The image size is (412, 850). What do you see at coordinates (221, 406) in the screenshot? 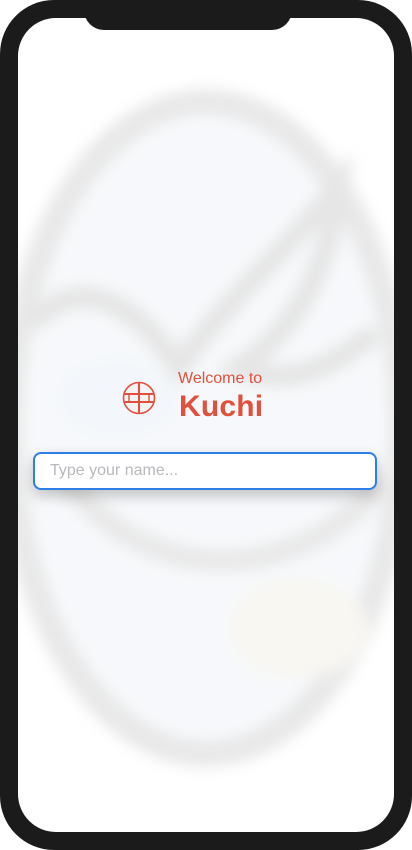
I see `app-title: Kuchi` at bounding box center [221, 406].